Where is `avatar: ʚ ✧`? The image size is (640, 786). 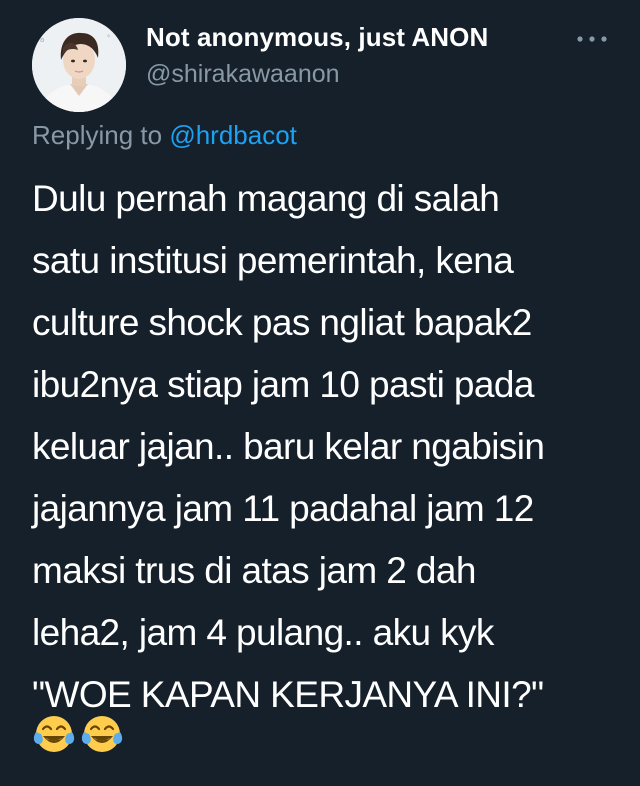 avatar: ʚ ✧ is located at coordinates (79, 65).